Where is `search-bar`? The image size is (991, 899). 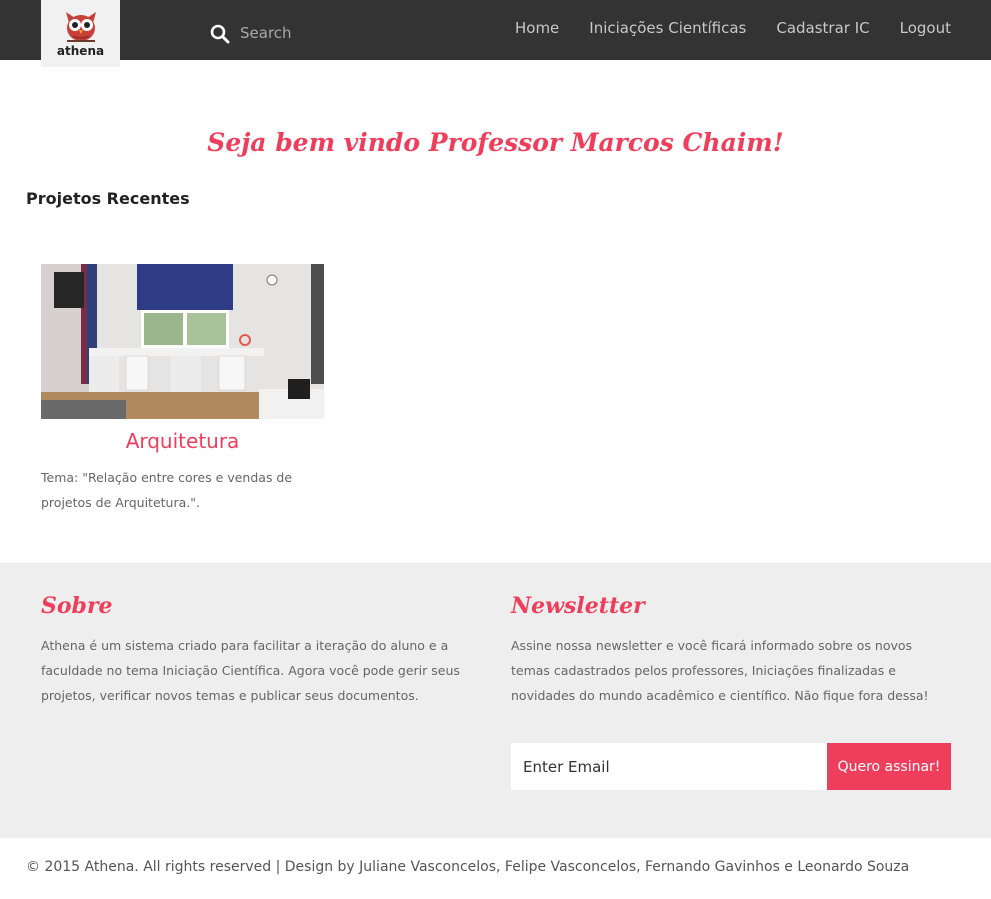
search-bar is located at coordinates (310, 33).